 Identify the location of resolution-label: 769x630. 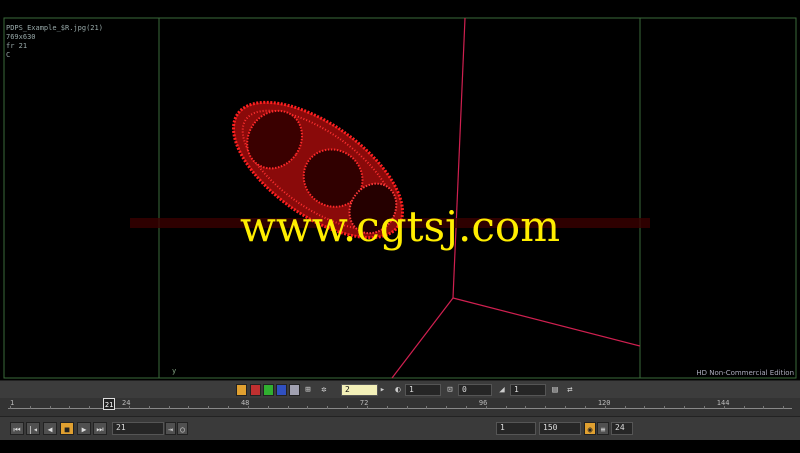
(21, 37).